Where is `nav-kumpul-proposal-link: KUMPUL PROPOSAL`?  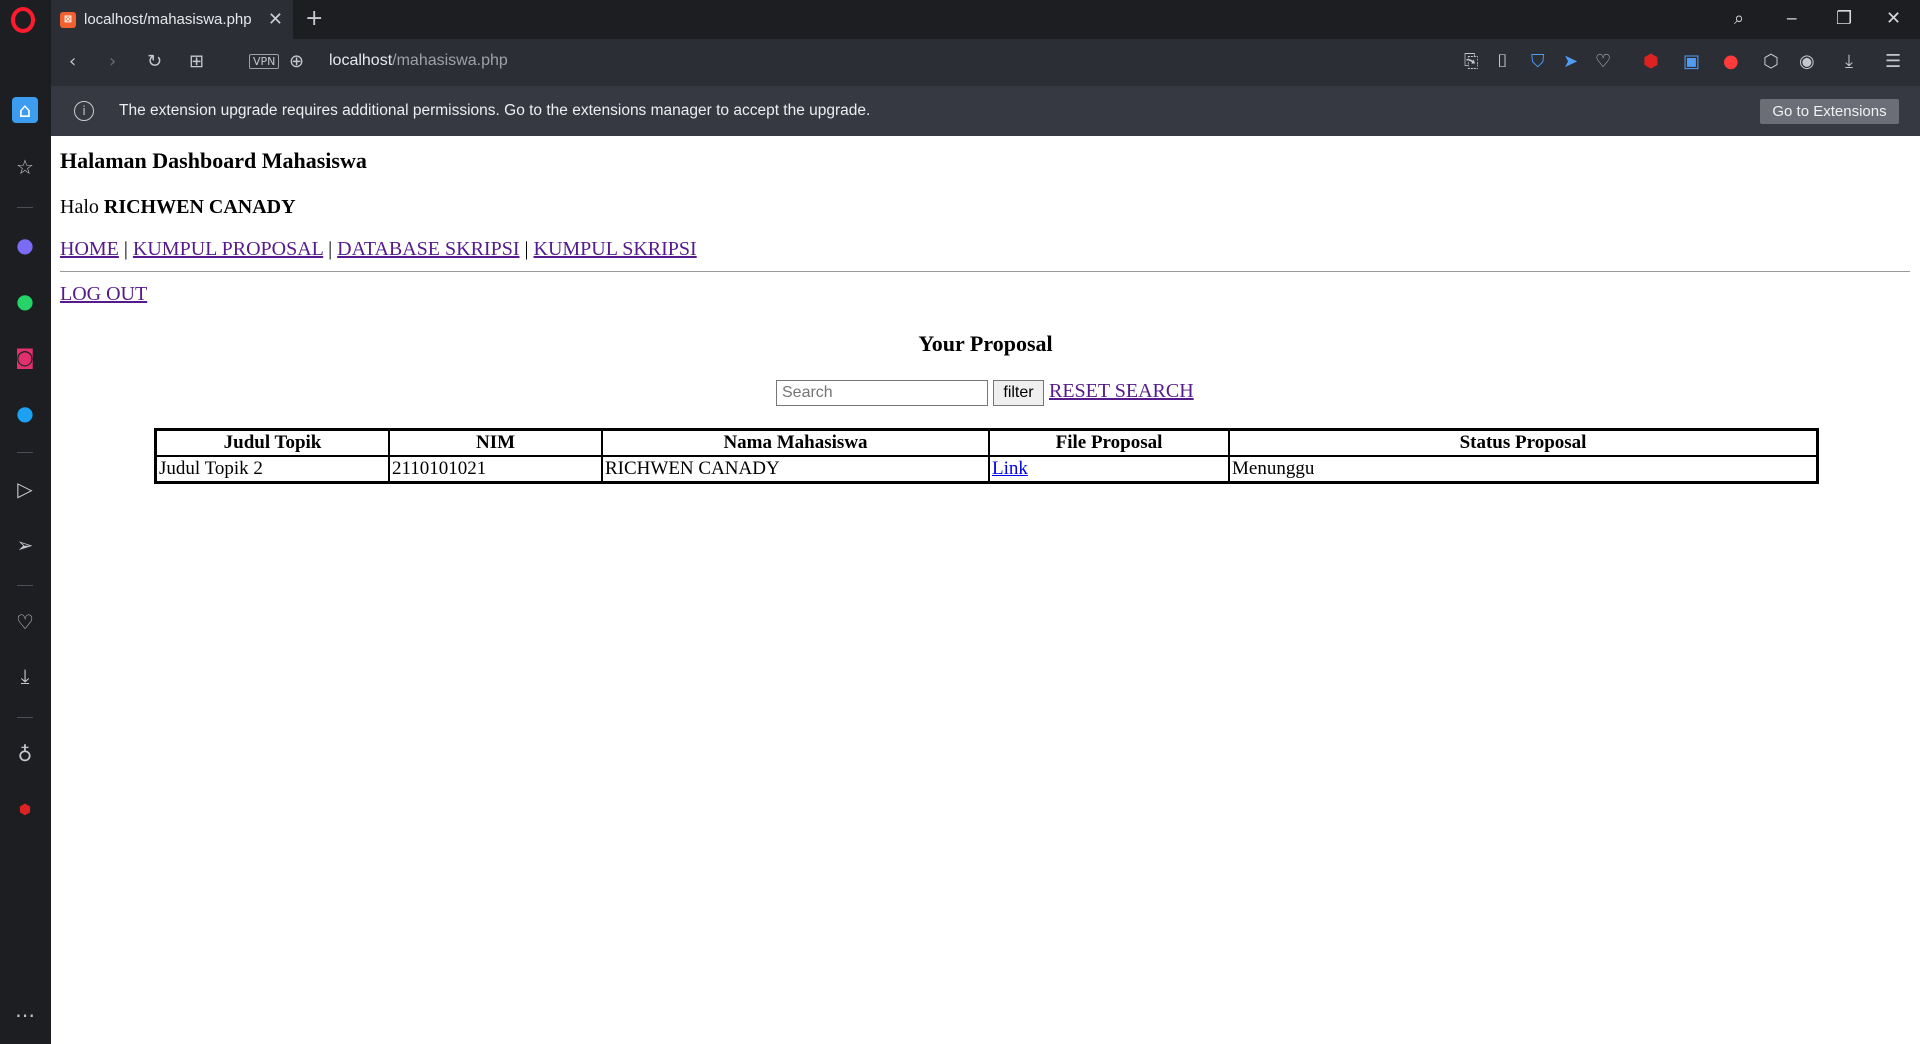
nav-kumpul-proposal-link: KUMPUL PROPOSAL is located at coordinates (228, 249).